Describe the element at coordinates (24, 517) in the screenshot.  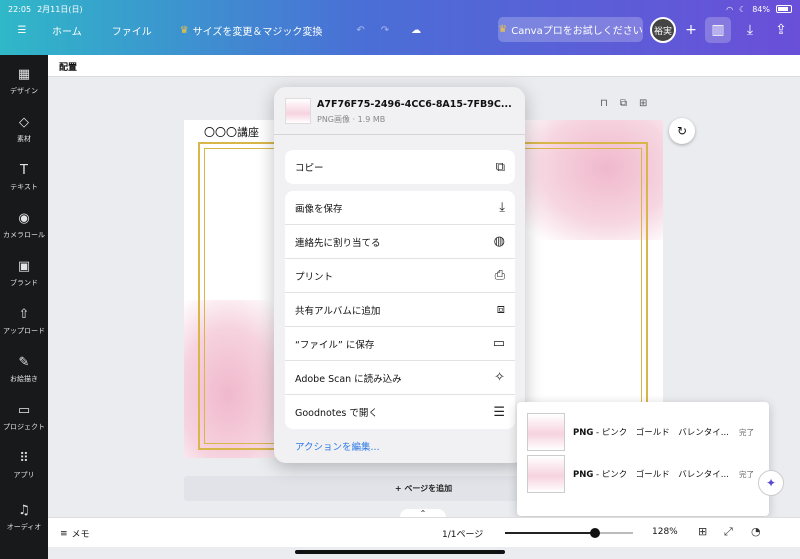
I see `sidebar-item-audio: ♫ オーディオ` at that location.